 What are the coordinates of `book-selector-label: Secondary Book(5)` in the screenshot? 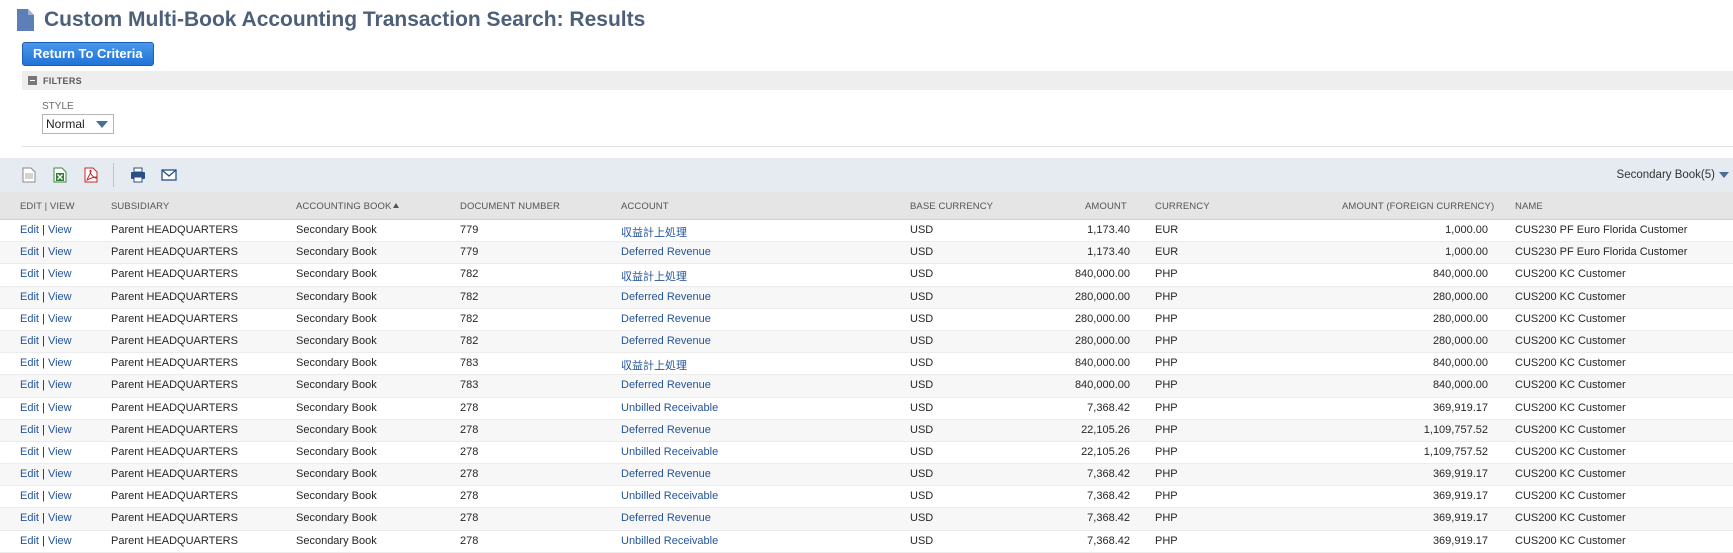 It's located at (1665, 175).